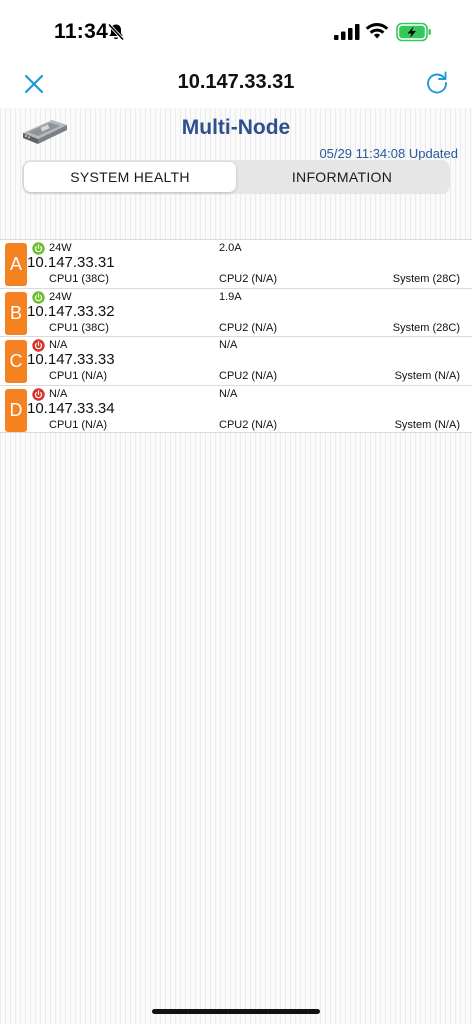 This screenshot has height=1024, width=472. I want to click on node-ip: 10.147.33.32, so click(71, 311).